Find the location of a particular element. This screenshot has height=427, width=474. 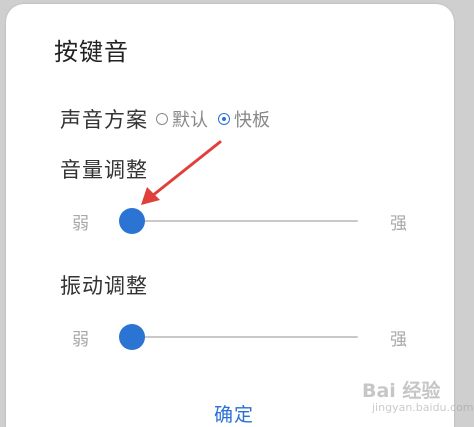

vibration-max-label: 强 is located at coordinates (398, 340).